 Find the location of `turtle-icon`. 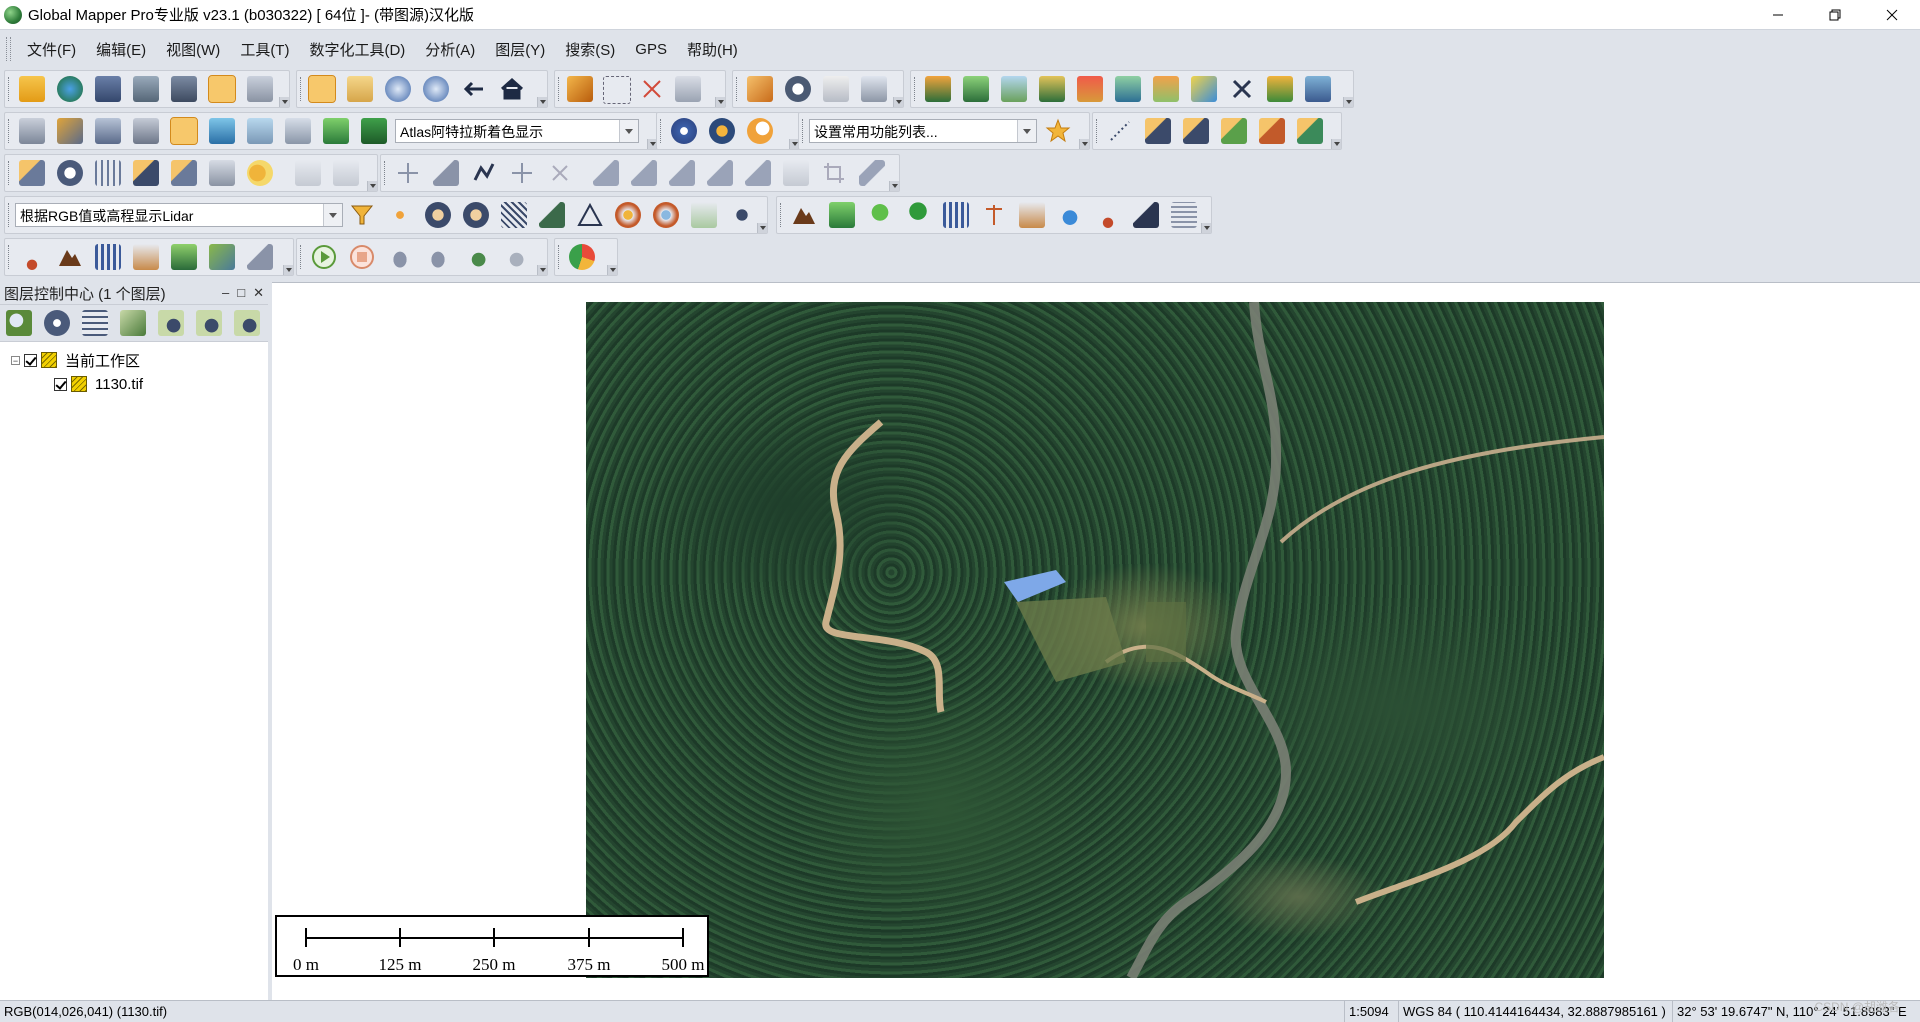

turtle-icon is located at coordinates (400, 257).